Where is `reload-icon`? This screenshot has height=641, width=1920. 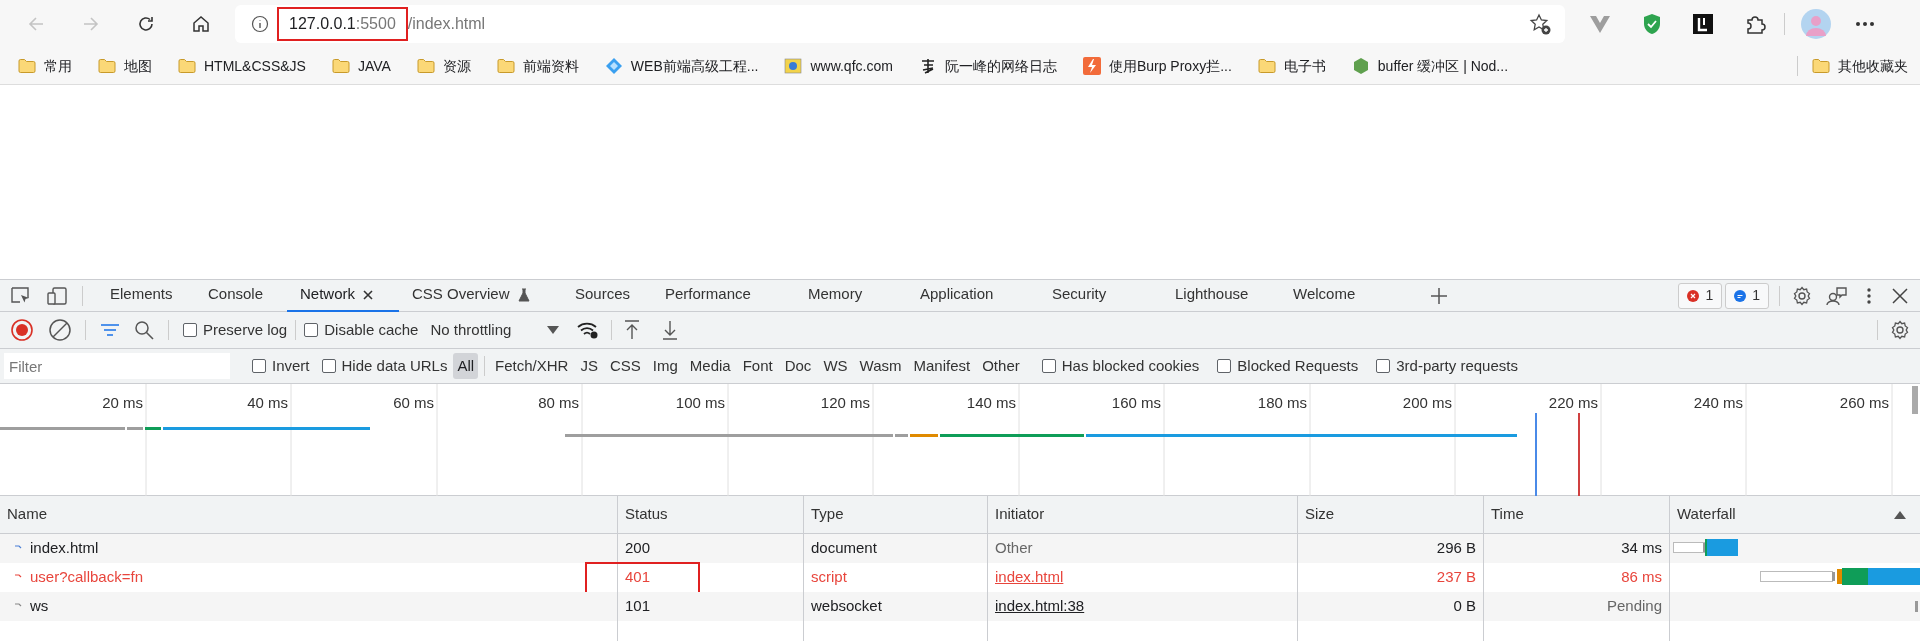 reload-icon is located at coordinates (146, 24).